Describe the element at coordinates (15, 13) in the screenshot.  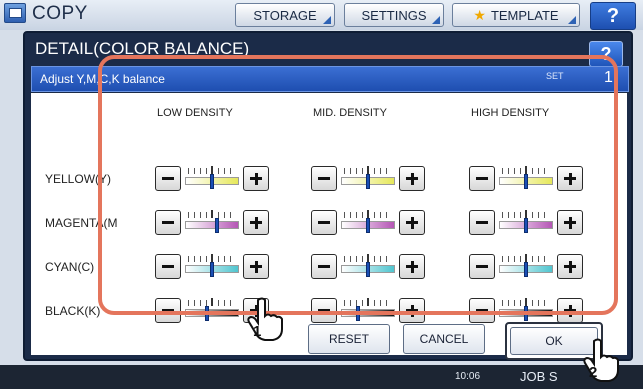
I see `copy-app-icon` at that location.